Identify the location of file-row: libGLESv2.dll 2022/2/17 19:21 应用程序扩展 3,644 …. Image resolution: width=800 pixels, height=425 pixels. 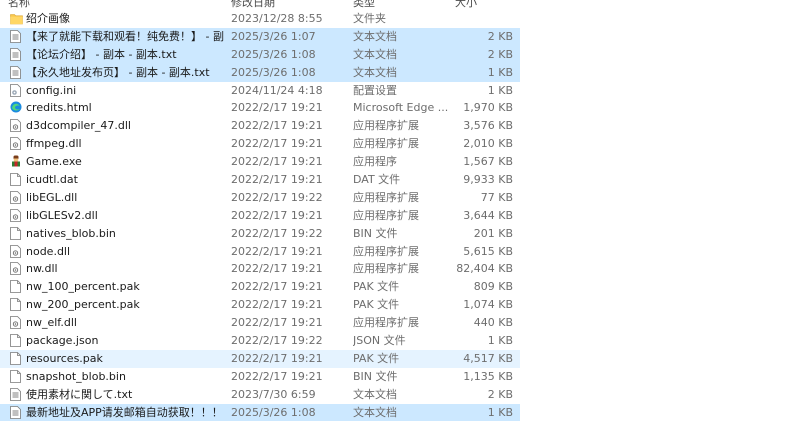
(260, 216).